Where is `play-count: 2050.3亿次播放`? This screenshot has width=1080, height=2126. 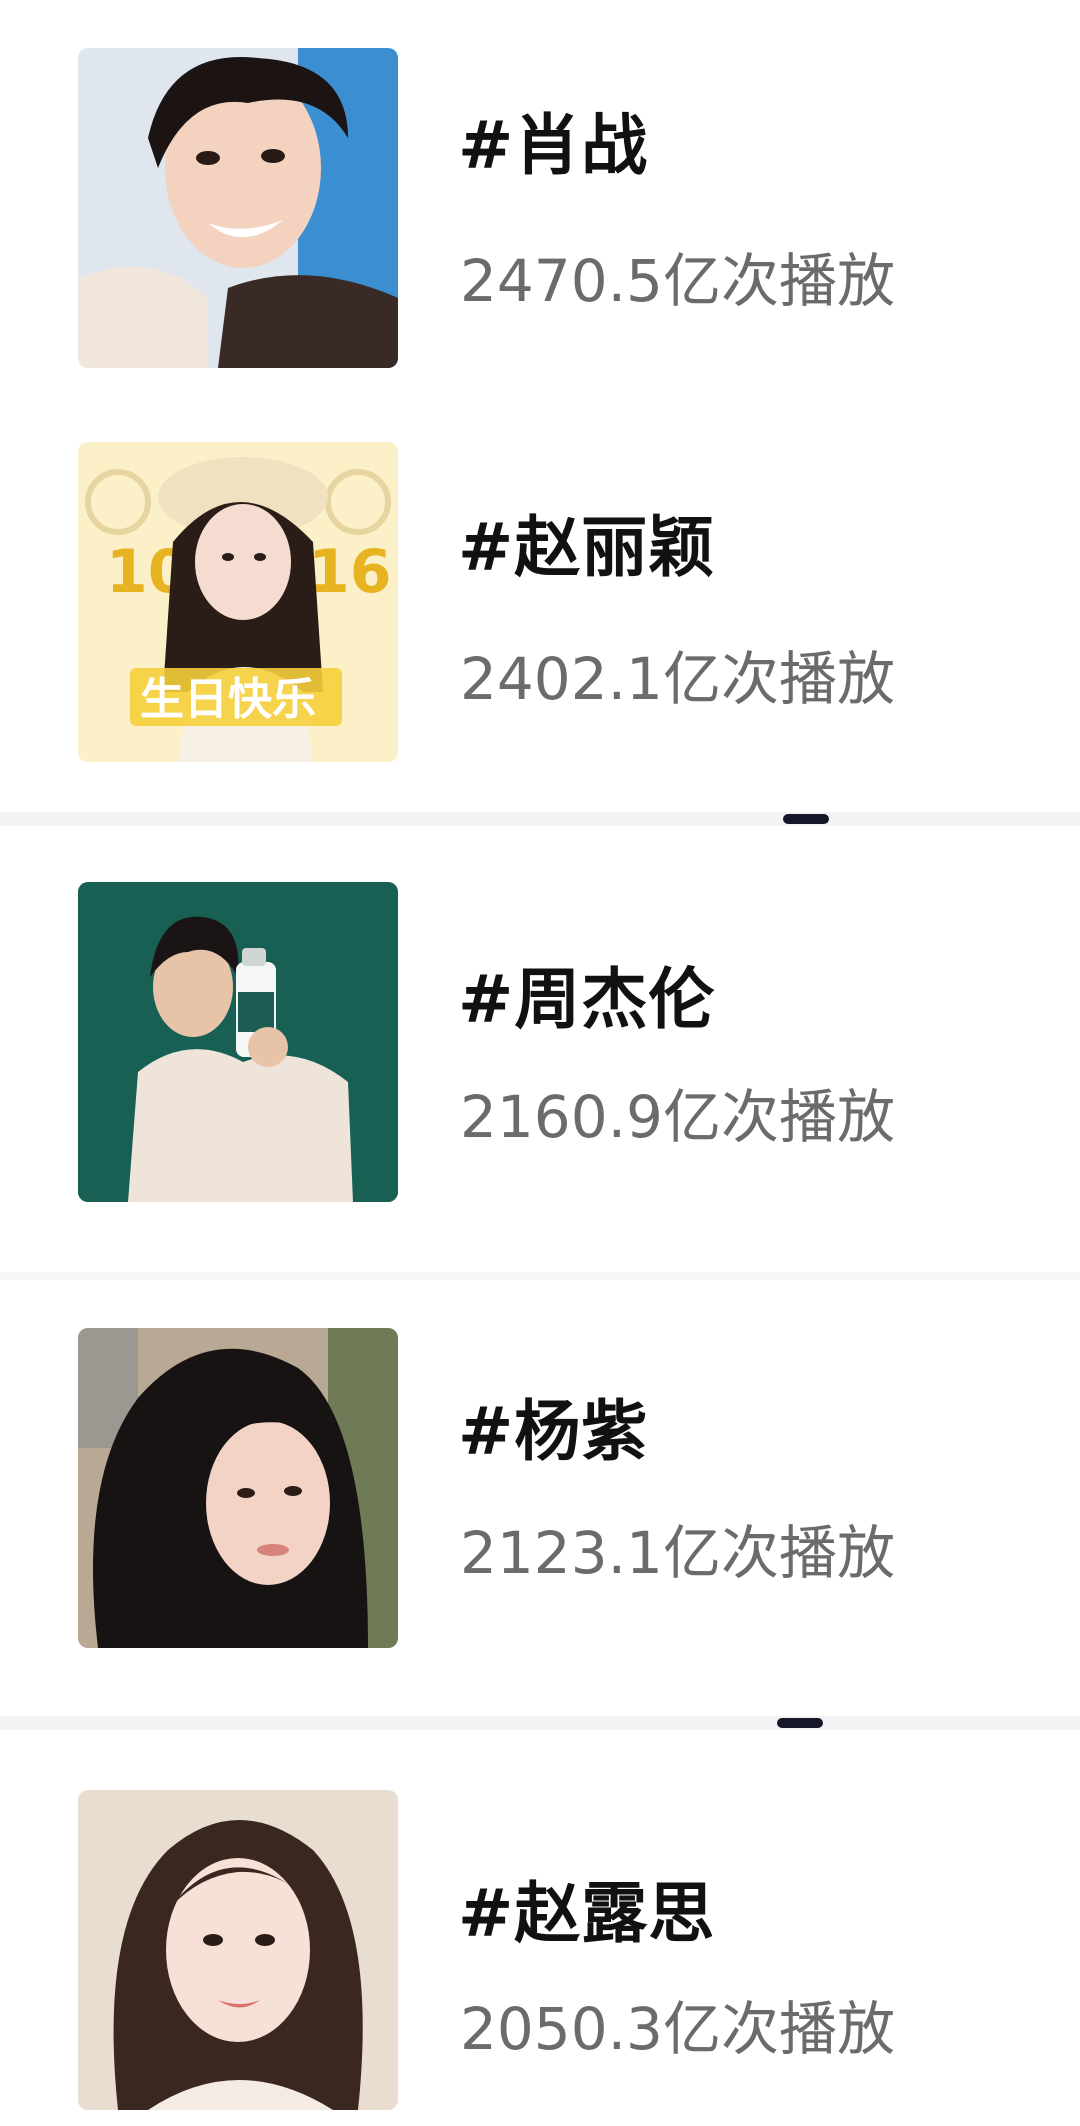 play-count: 2050.3亿次播放 is located at coordinates (677, 2029).